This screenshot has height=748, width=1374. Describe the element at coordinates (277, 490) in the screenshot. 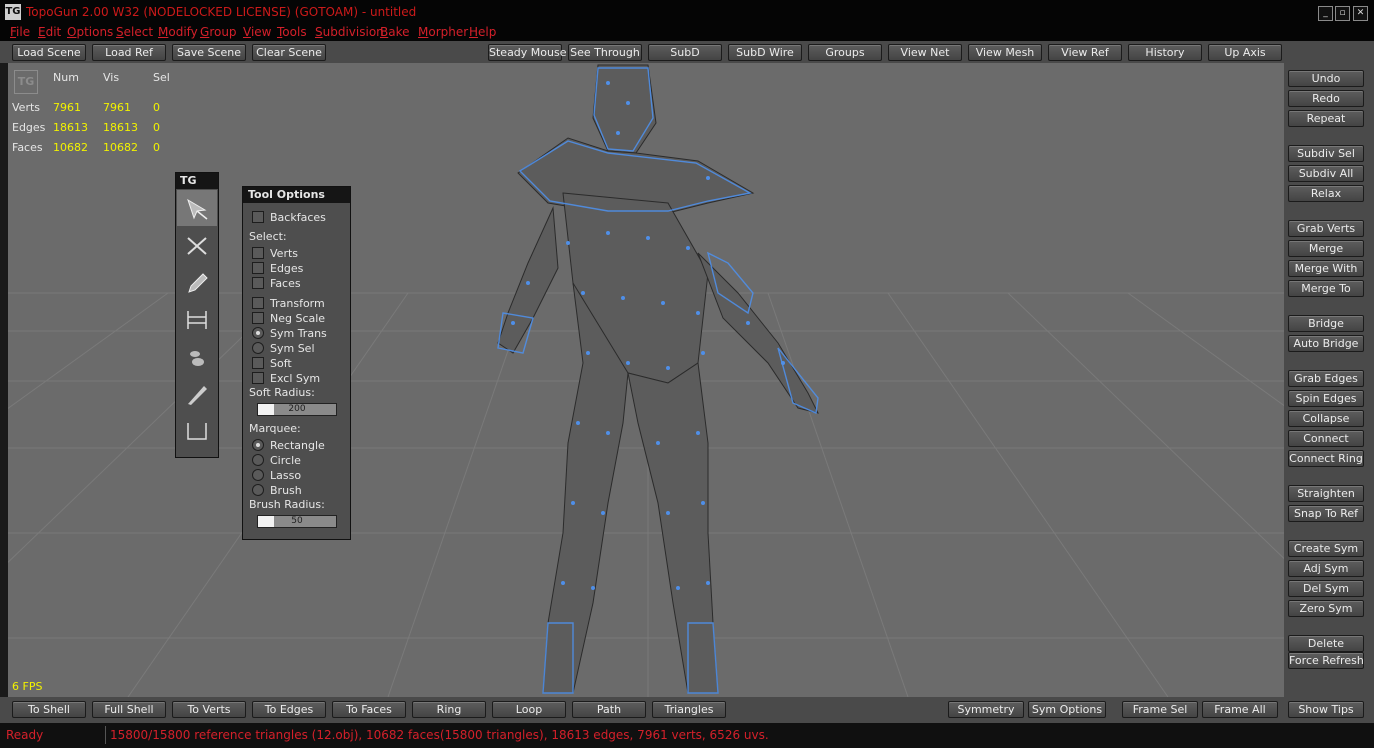

I see `brush-radio: Brush` at that location.